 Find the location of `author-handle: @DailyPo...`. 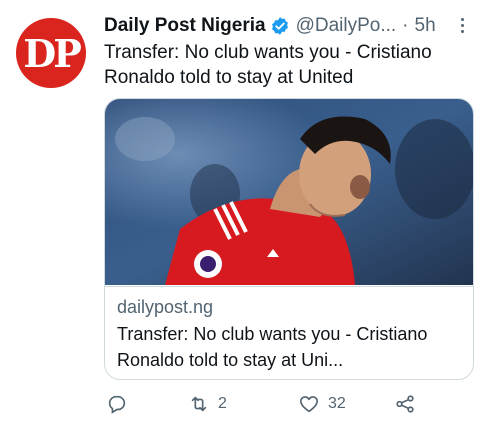

author-handle: @DailyPo... is located at coordinates (346, 26).